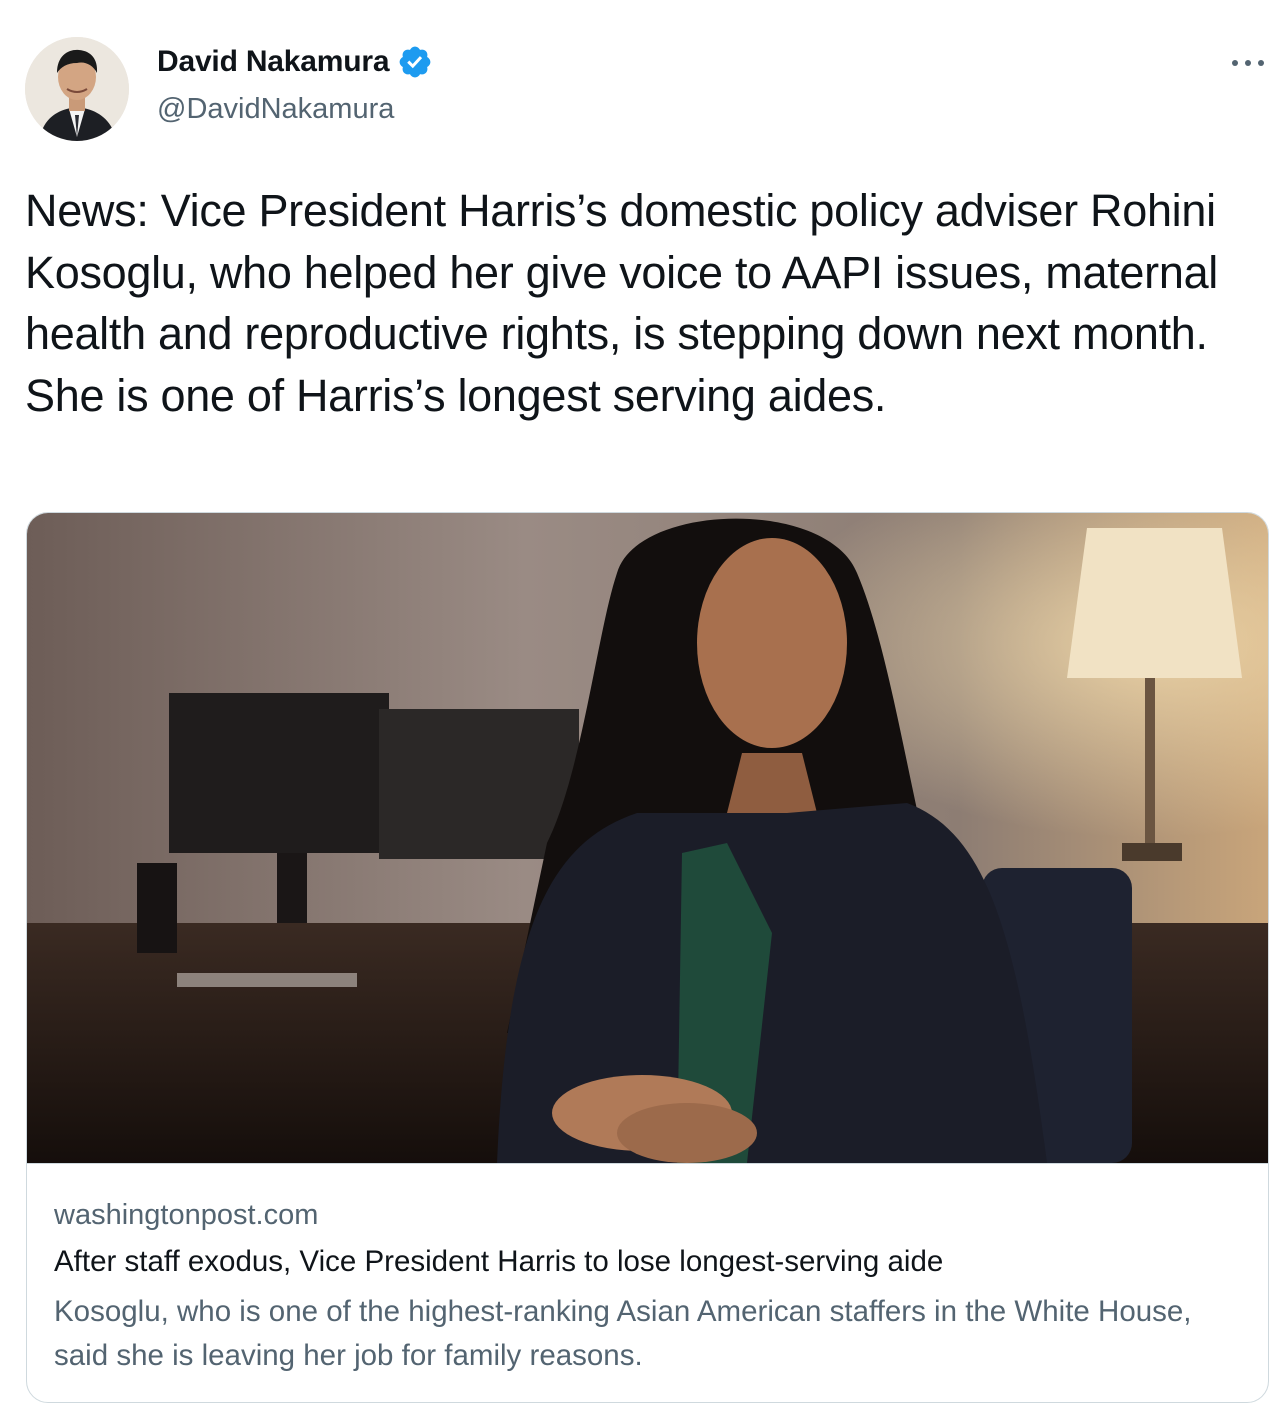 The width and height of the screenshot is (1288, 1428). What do you see at coordinates (415, 62) in the screenshot?
I see `verified-badge-icon` at bounding box center [415, 62].